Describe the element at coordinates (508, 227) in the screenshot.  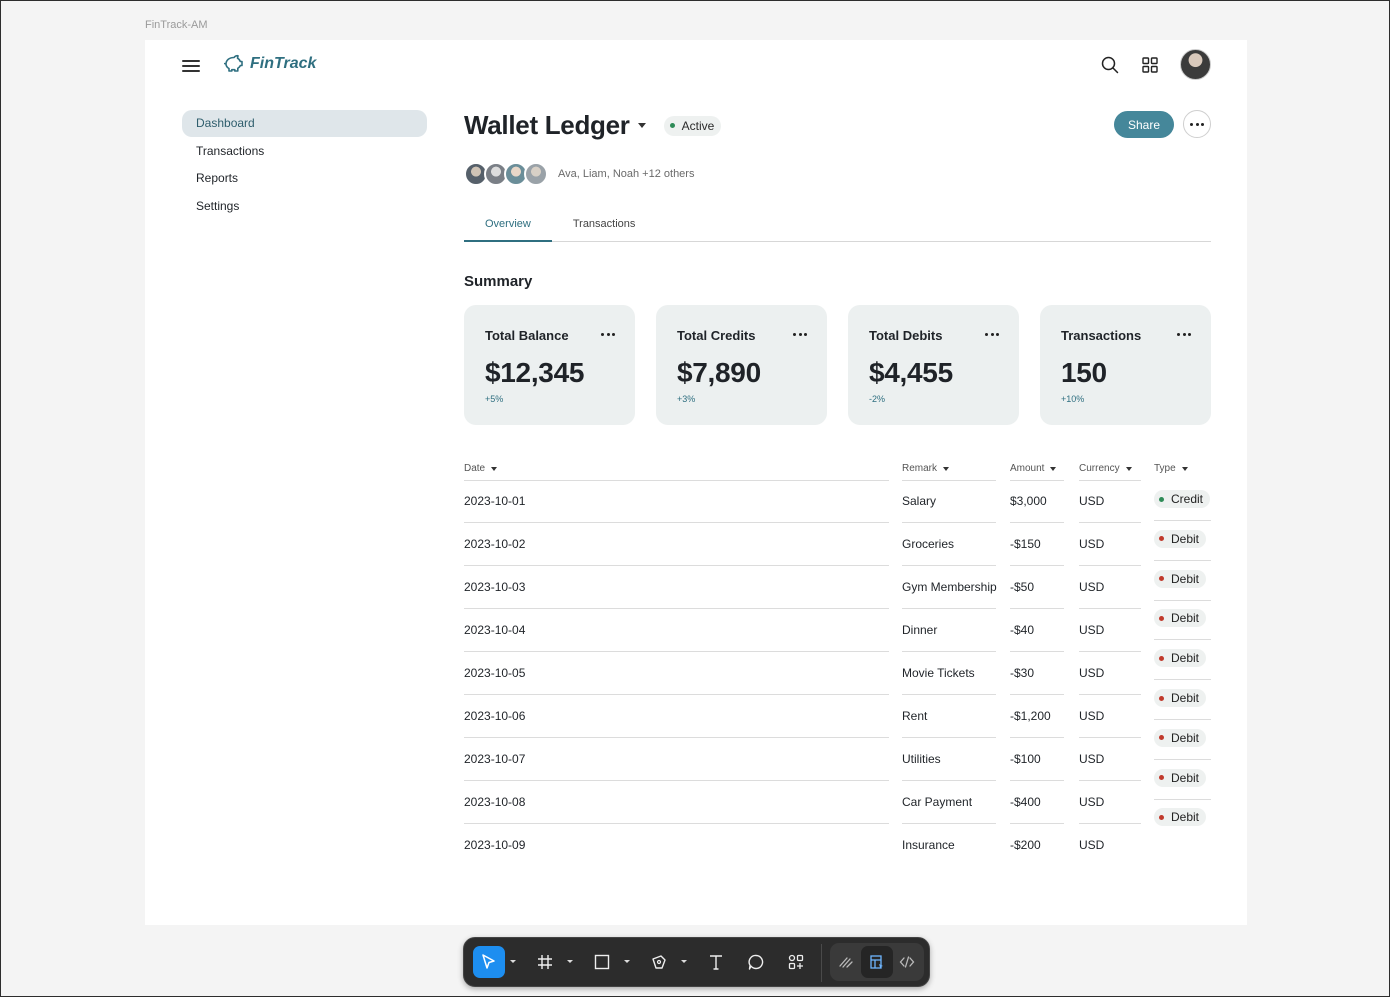
I see `tab-overview: Overview` at that location.